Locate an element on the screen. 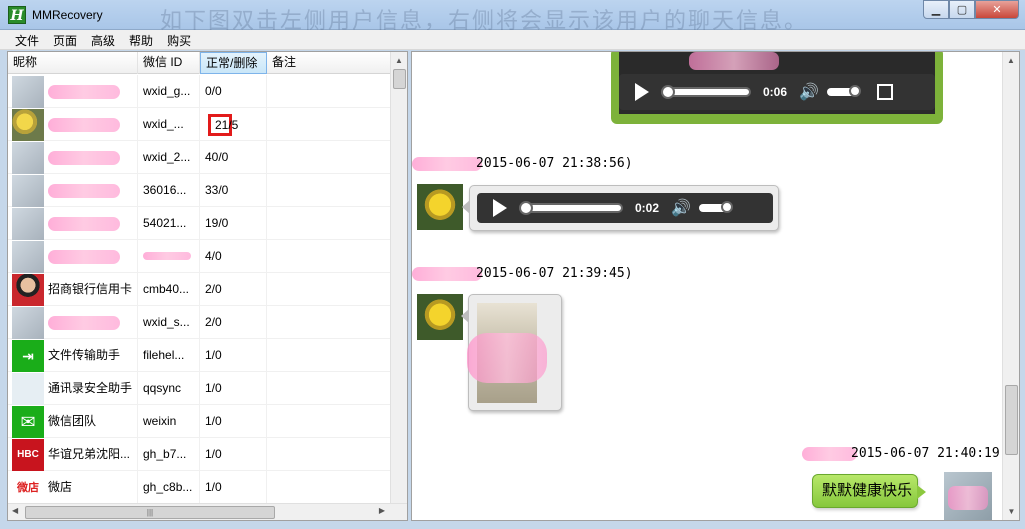 The width and height of the screenshot is (1025, 529). video-progress-slider is located at coordinates (706, 92).